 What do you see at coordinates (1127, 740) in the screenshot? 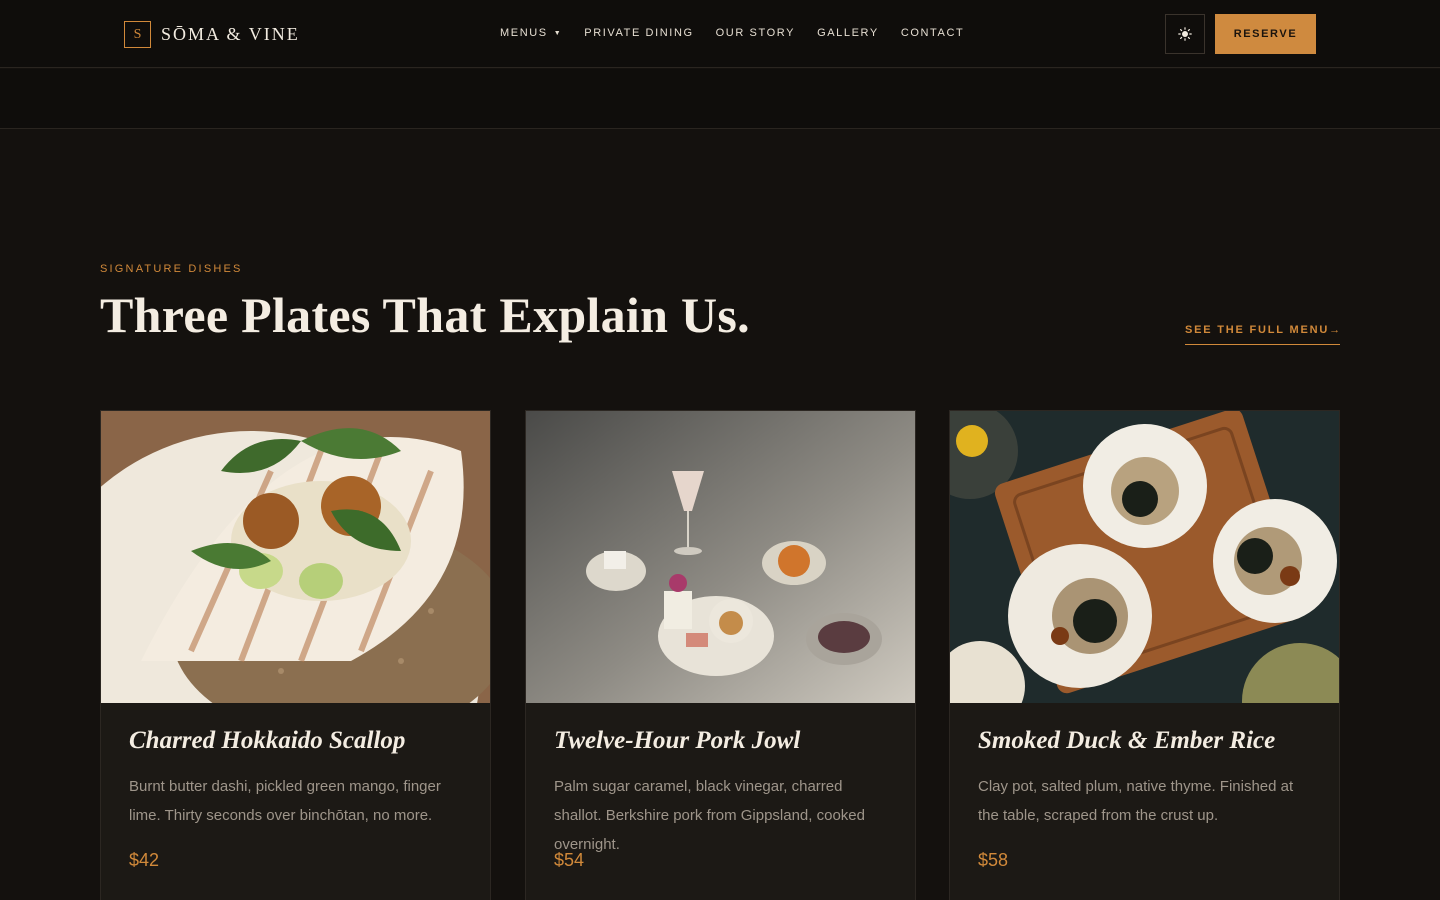
I see `dish-title: Smoked Duck & Ember Rice` at bounding box center [1127, 740].